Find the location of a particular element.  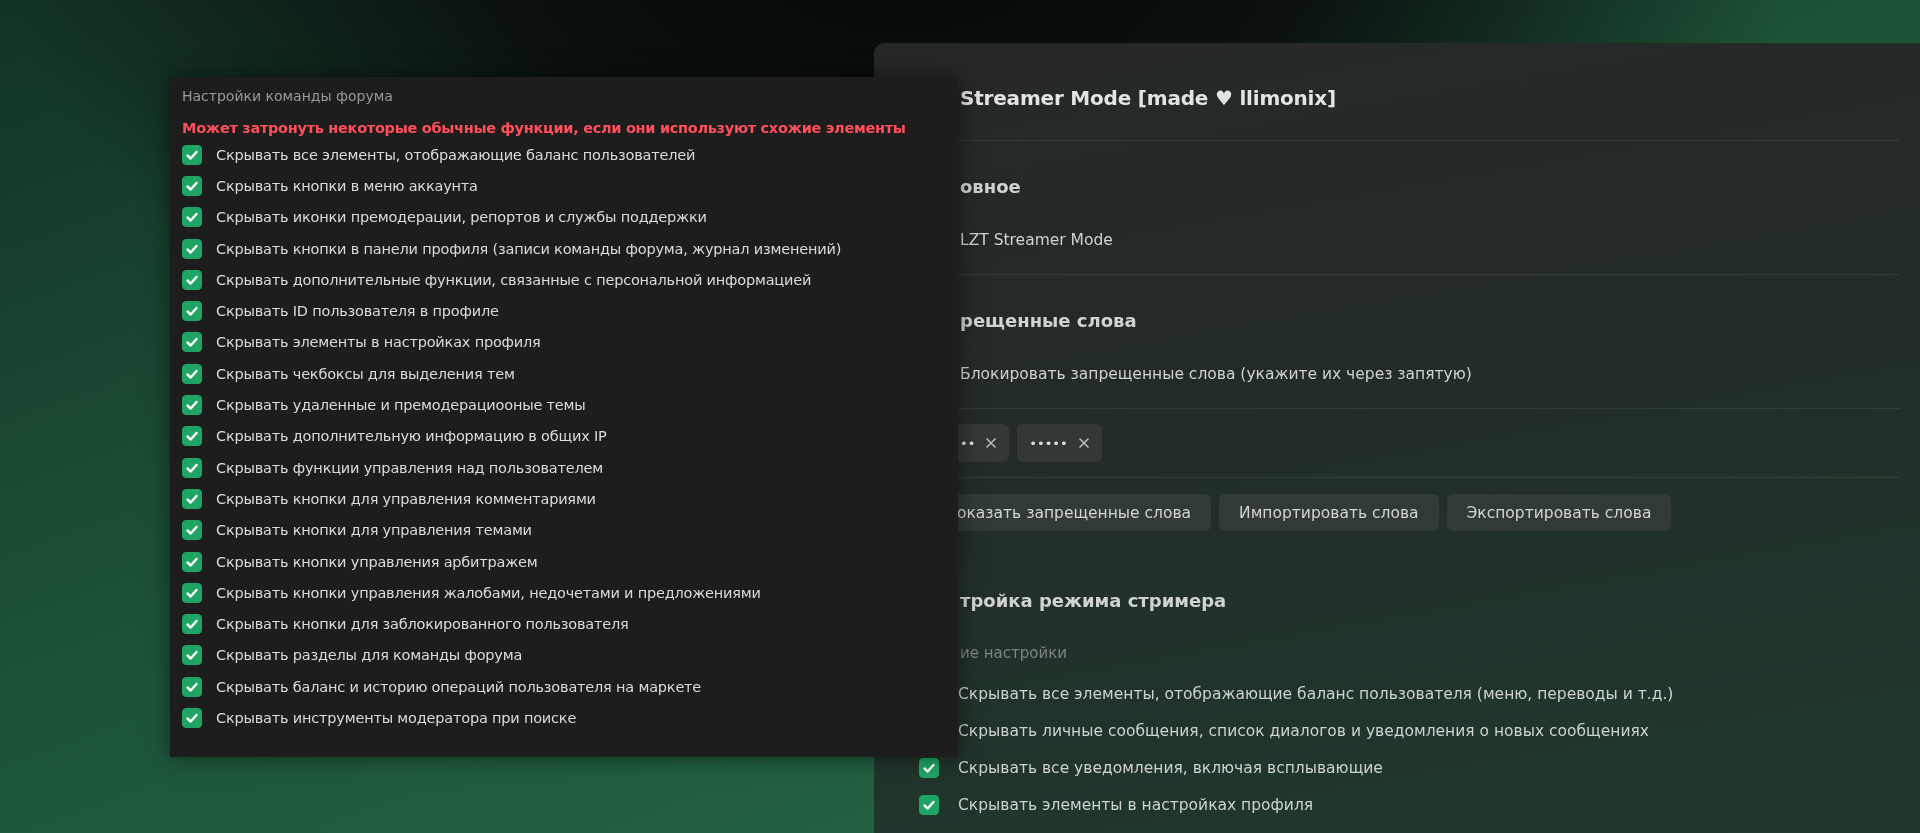

option-label: Скрывать кнопки управления жалобами, недочетами и предложениями is located at coordinates (488, 592).